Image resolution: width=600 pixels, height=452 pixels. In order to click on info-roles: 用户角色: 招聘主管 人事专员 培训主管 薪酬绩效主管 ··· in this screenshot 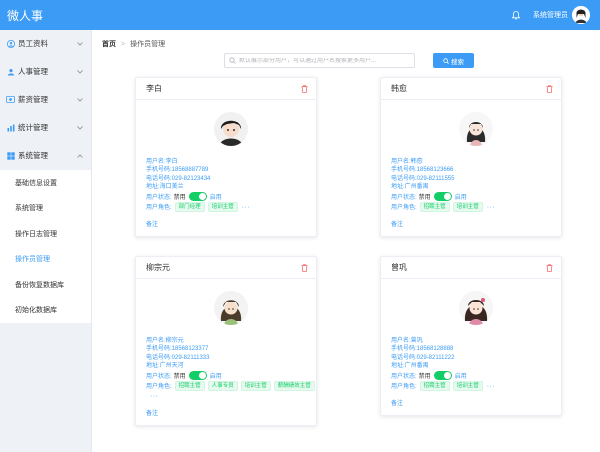, I will do `click(231, 391)`.